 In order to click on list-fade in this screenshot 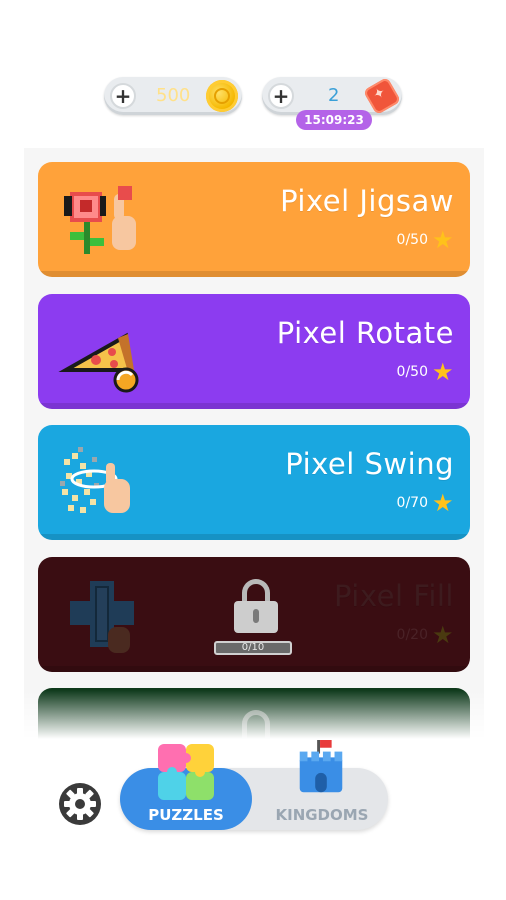, I will do `click(254, 725)`.